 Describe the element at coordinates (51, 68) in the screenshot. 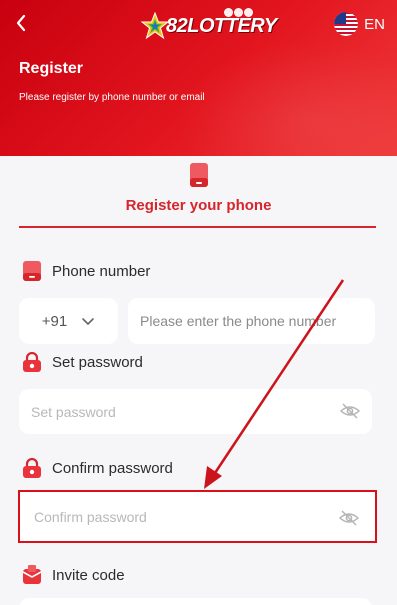

I see `page-title: Register` at that location.